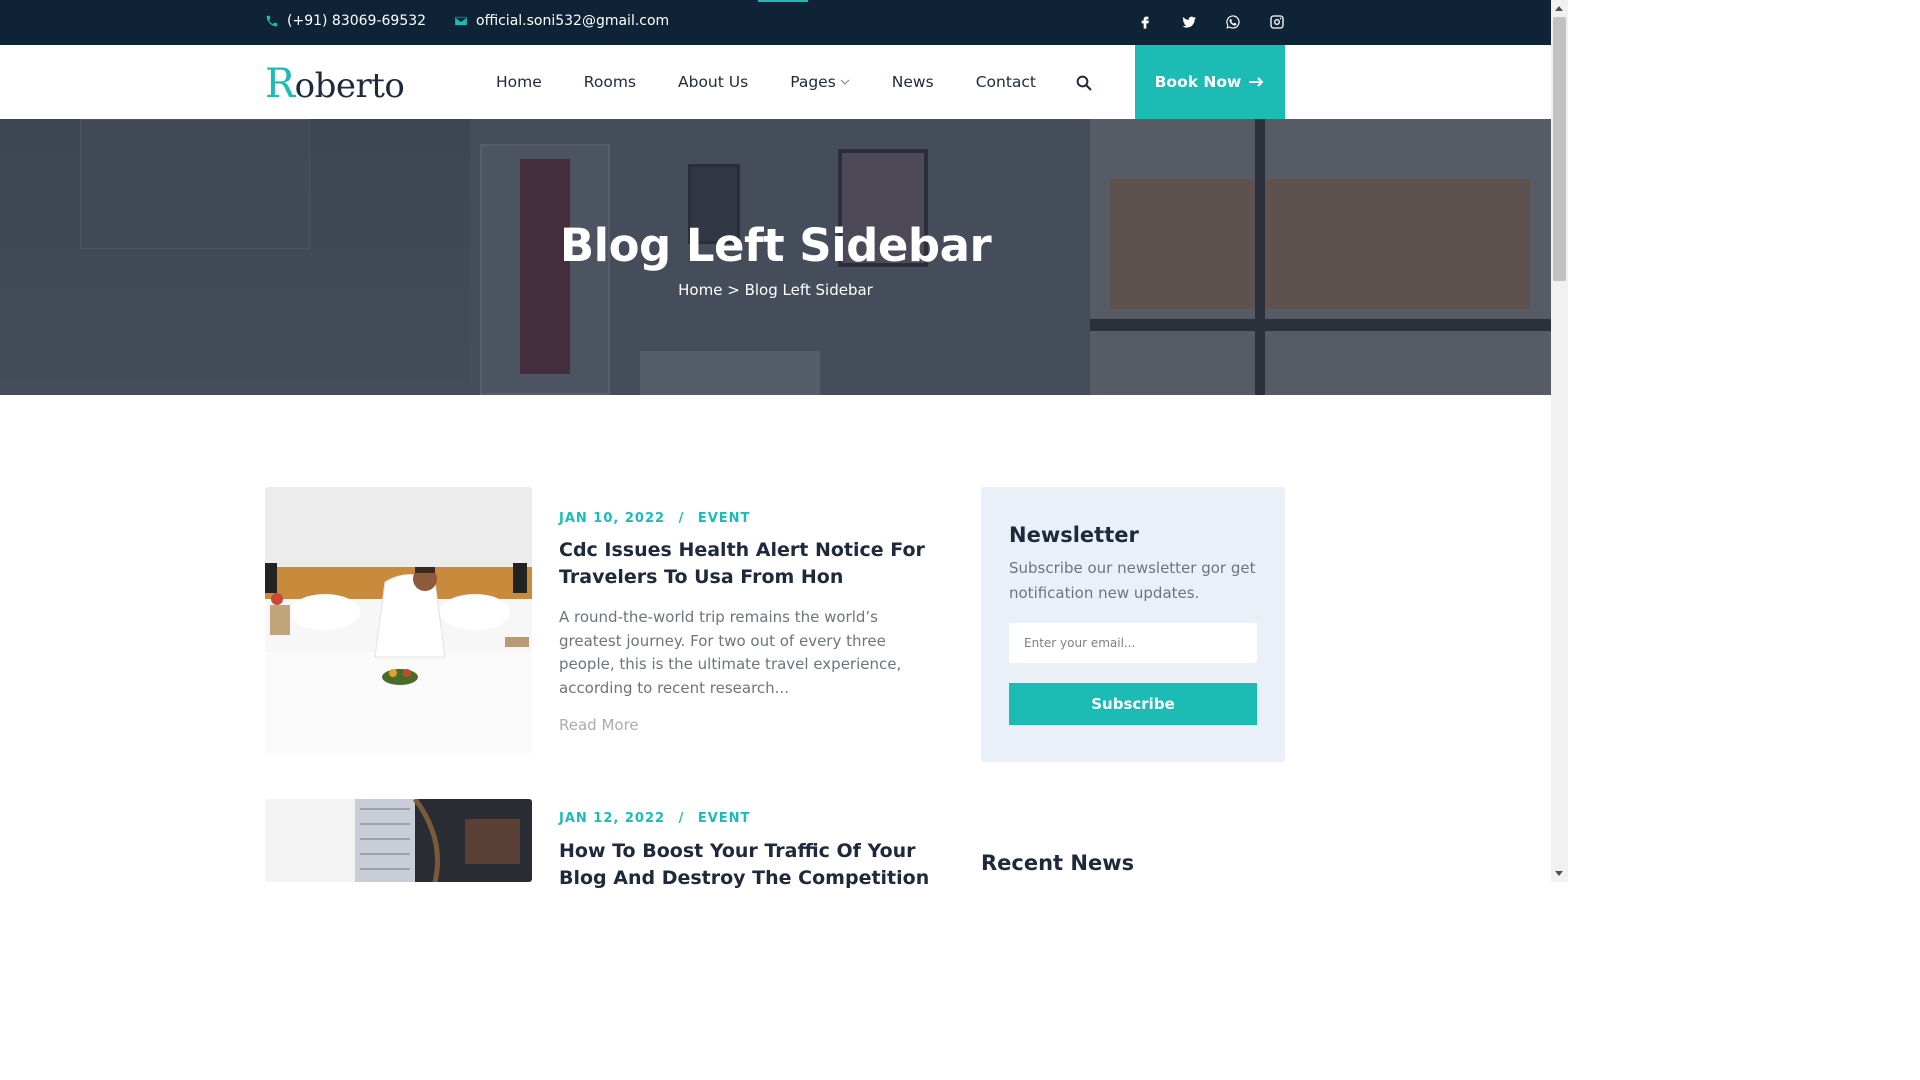 This screenshot has height=1080, width=1920. Describe the element at coordinates (1559, 873) in the screenshot. I see `scroll-down-arrow-icon` at that location.